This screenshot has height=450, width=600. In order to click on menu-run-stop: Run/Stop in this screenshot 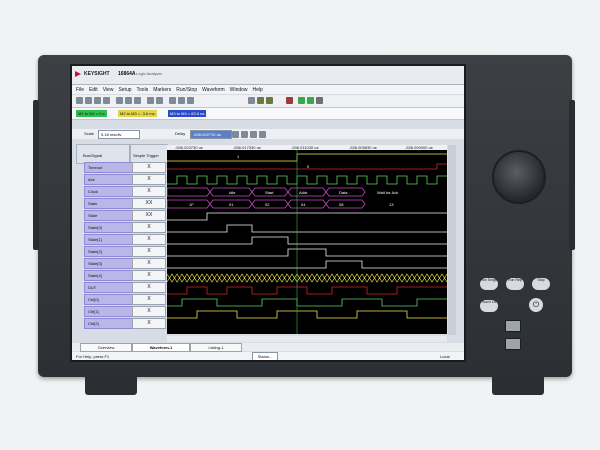, I will do `click(186, 90)`.